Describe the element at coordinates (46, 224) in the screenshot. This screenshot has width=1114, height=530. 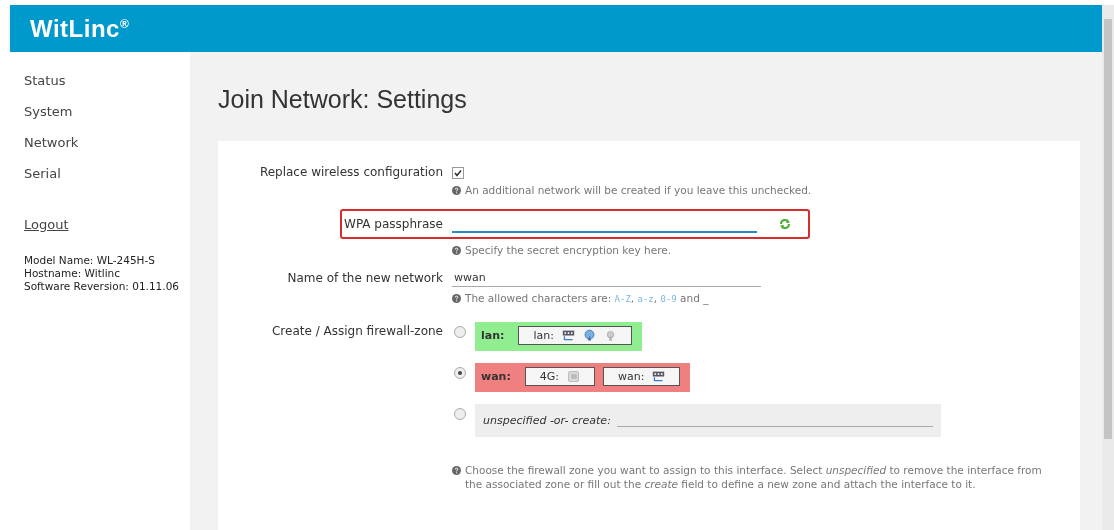
I see `logout-link: Logout` at that location.